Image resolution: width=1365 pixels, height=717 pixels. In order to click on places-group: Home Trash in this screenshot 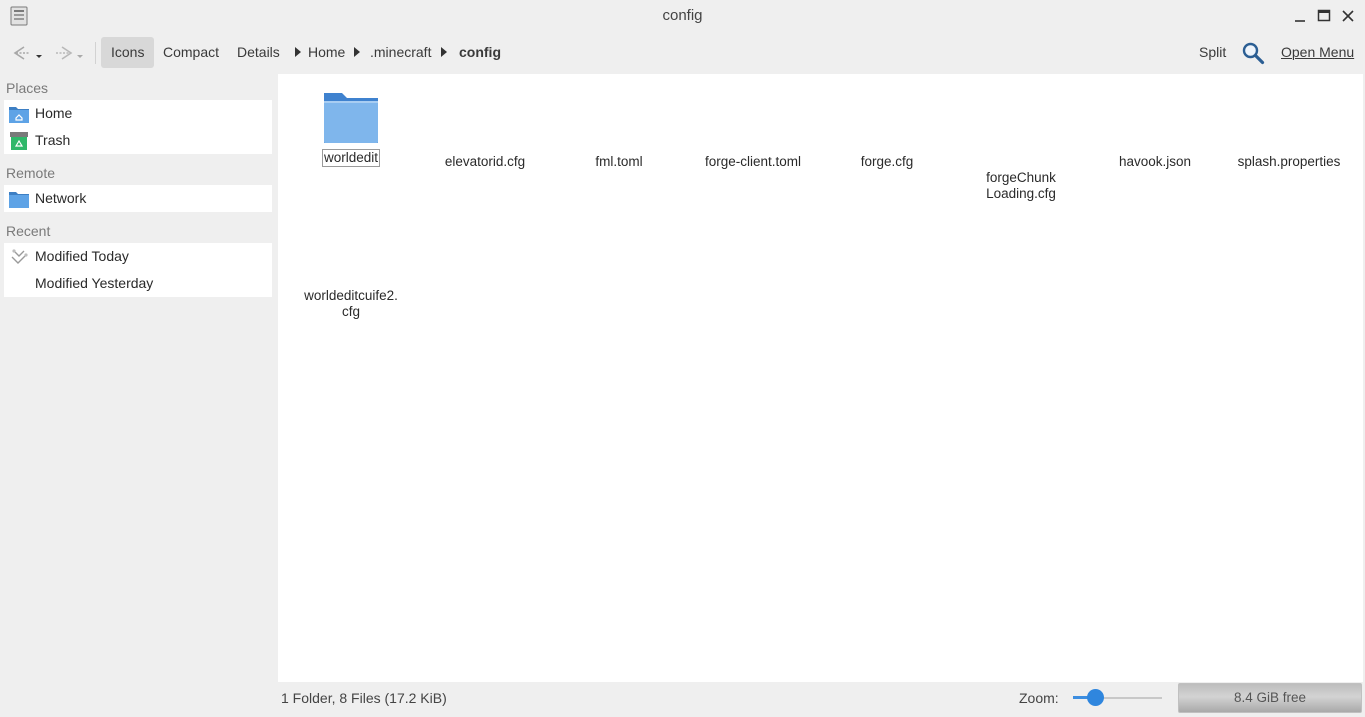, I will do `click(138, 127)`.